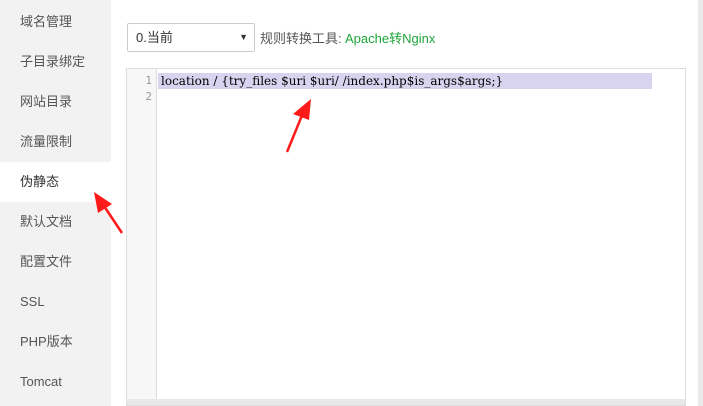 The height and width of the screenshot is (406, 703). What do you see at coordinates (243, 37) in the screenshot?
I see `caret-down-icon: ▼` at bounding box center [243, 37].